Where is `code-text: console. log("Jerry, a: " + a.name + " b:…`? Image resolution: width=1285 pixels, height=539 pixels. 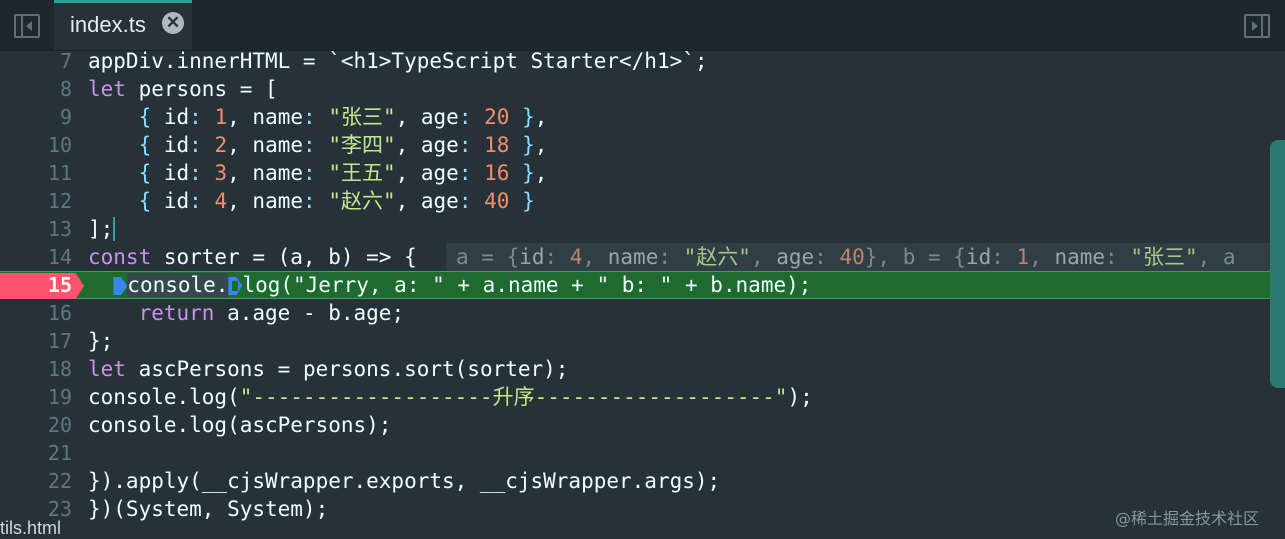 code-text: console. log("Jerry, a: " + a.name + " b:… is located at coordinates (449, 285).